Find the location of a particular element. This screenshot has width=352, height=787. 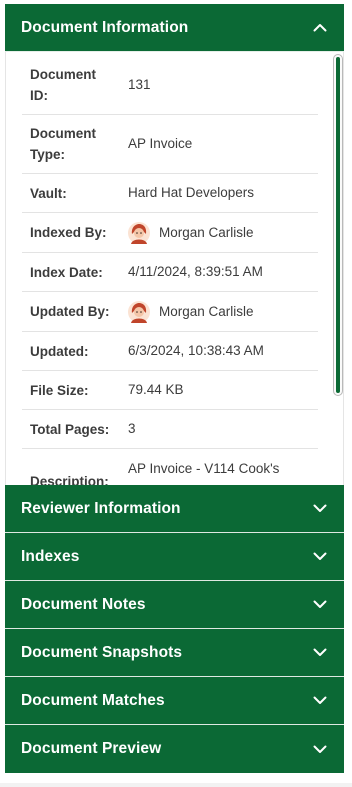

info-row-total-pages: Total Pages: 3 is located at coordinates (170, 429).